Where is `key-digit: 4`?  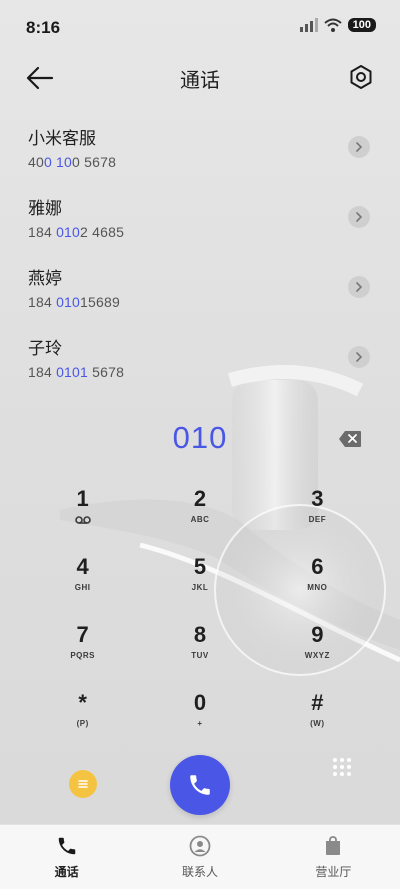 key-digit: 4 is located at coordinates (82, 566).